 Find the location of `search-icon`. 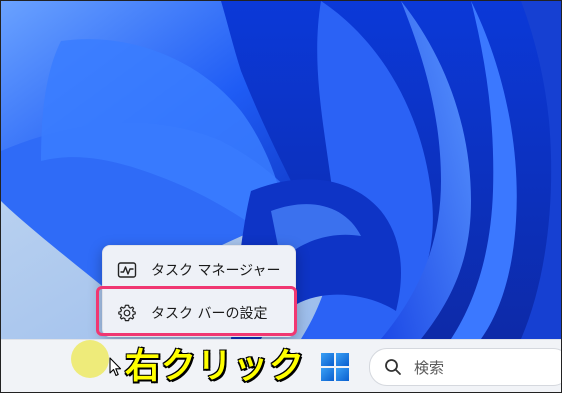

search-icon is located at coordinates (393, 367).